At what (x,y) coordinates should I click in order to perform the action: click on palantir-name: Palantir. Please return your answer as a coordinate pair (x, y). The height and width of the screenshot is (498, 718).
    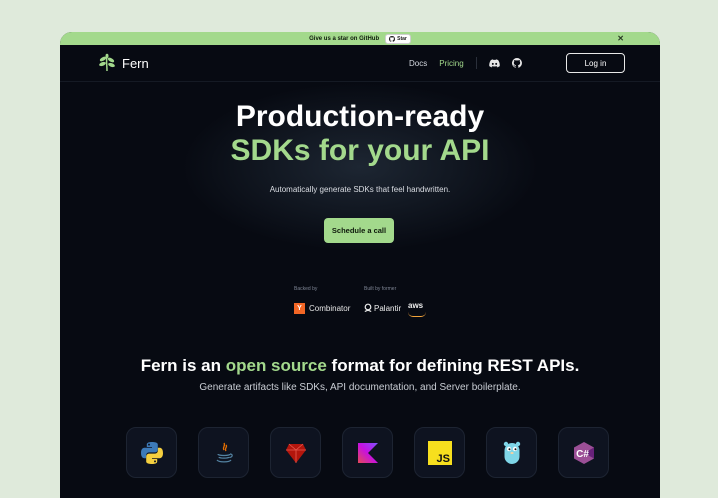
    Looking at the image, I should click on (388, 308).